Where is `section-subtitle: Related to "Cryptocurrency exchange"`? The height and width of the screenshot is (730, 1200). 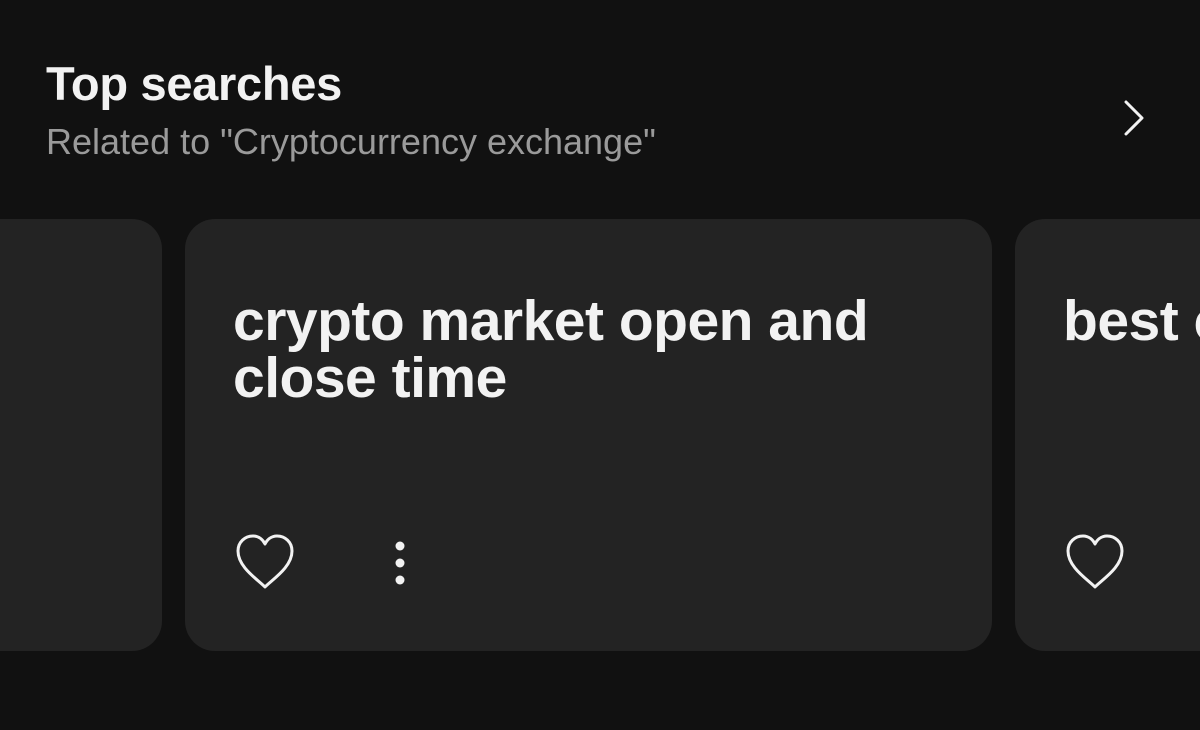 section-subtitle: Related to "Cryptocurrency exchange" is located at coordinates (351, 141).